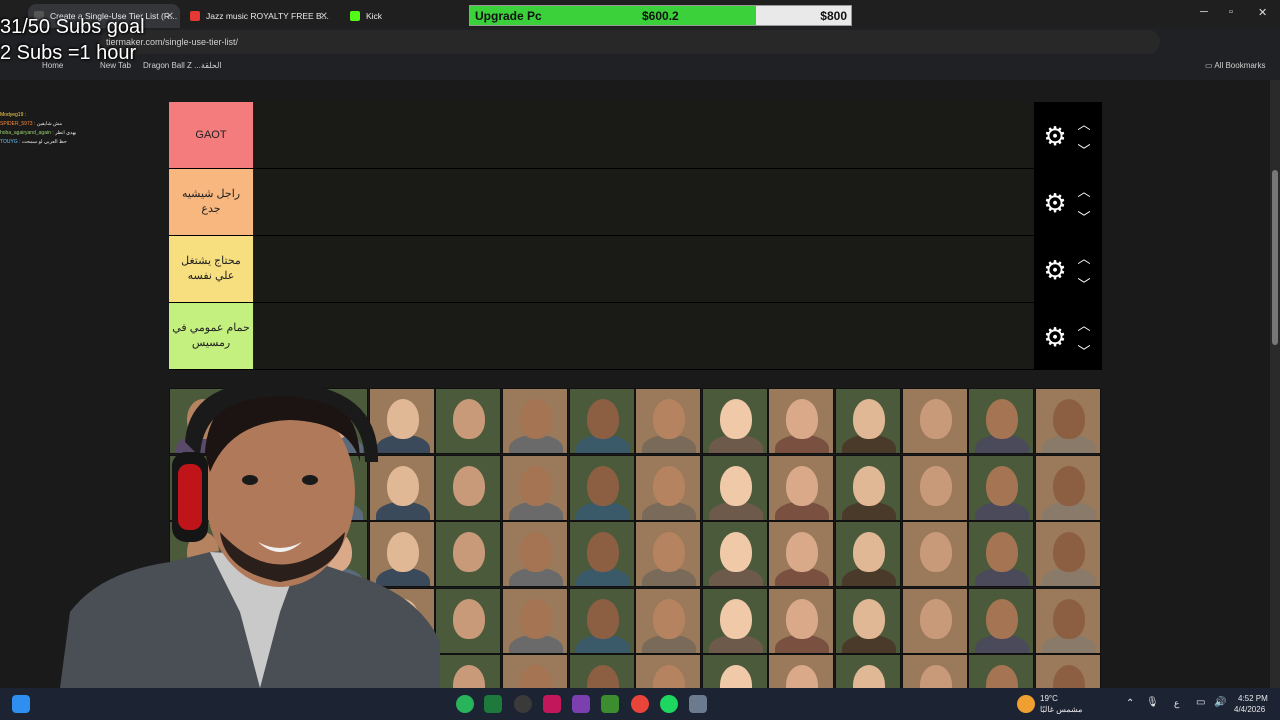  I want to click on obs-icon, so click(523, 704).